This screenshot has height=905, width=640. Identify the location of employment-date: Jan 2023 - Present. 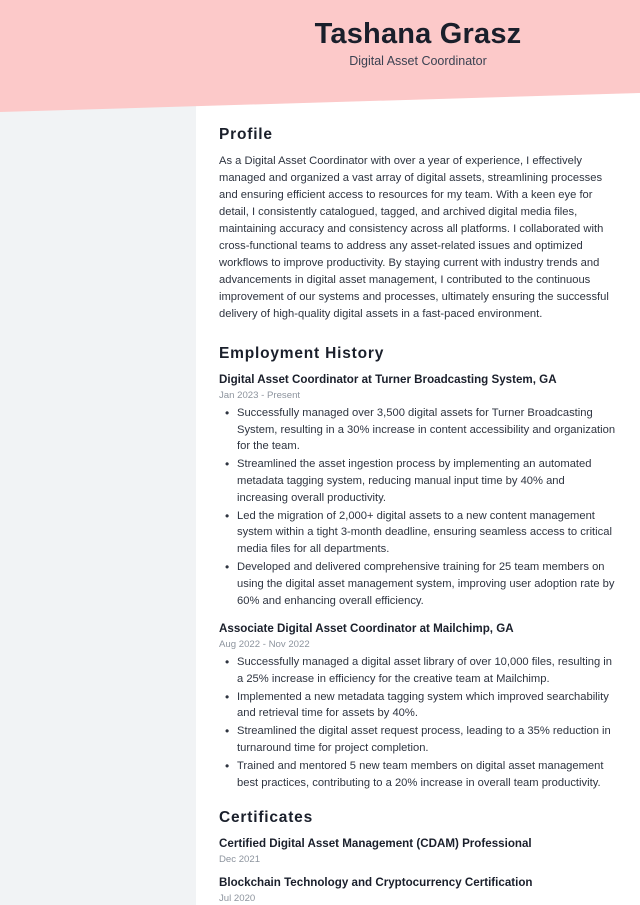
(260, 395).